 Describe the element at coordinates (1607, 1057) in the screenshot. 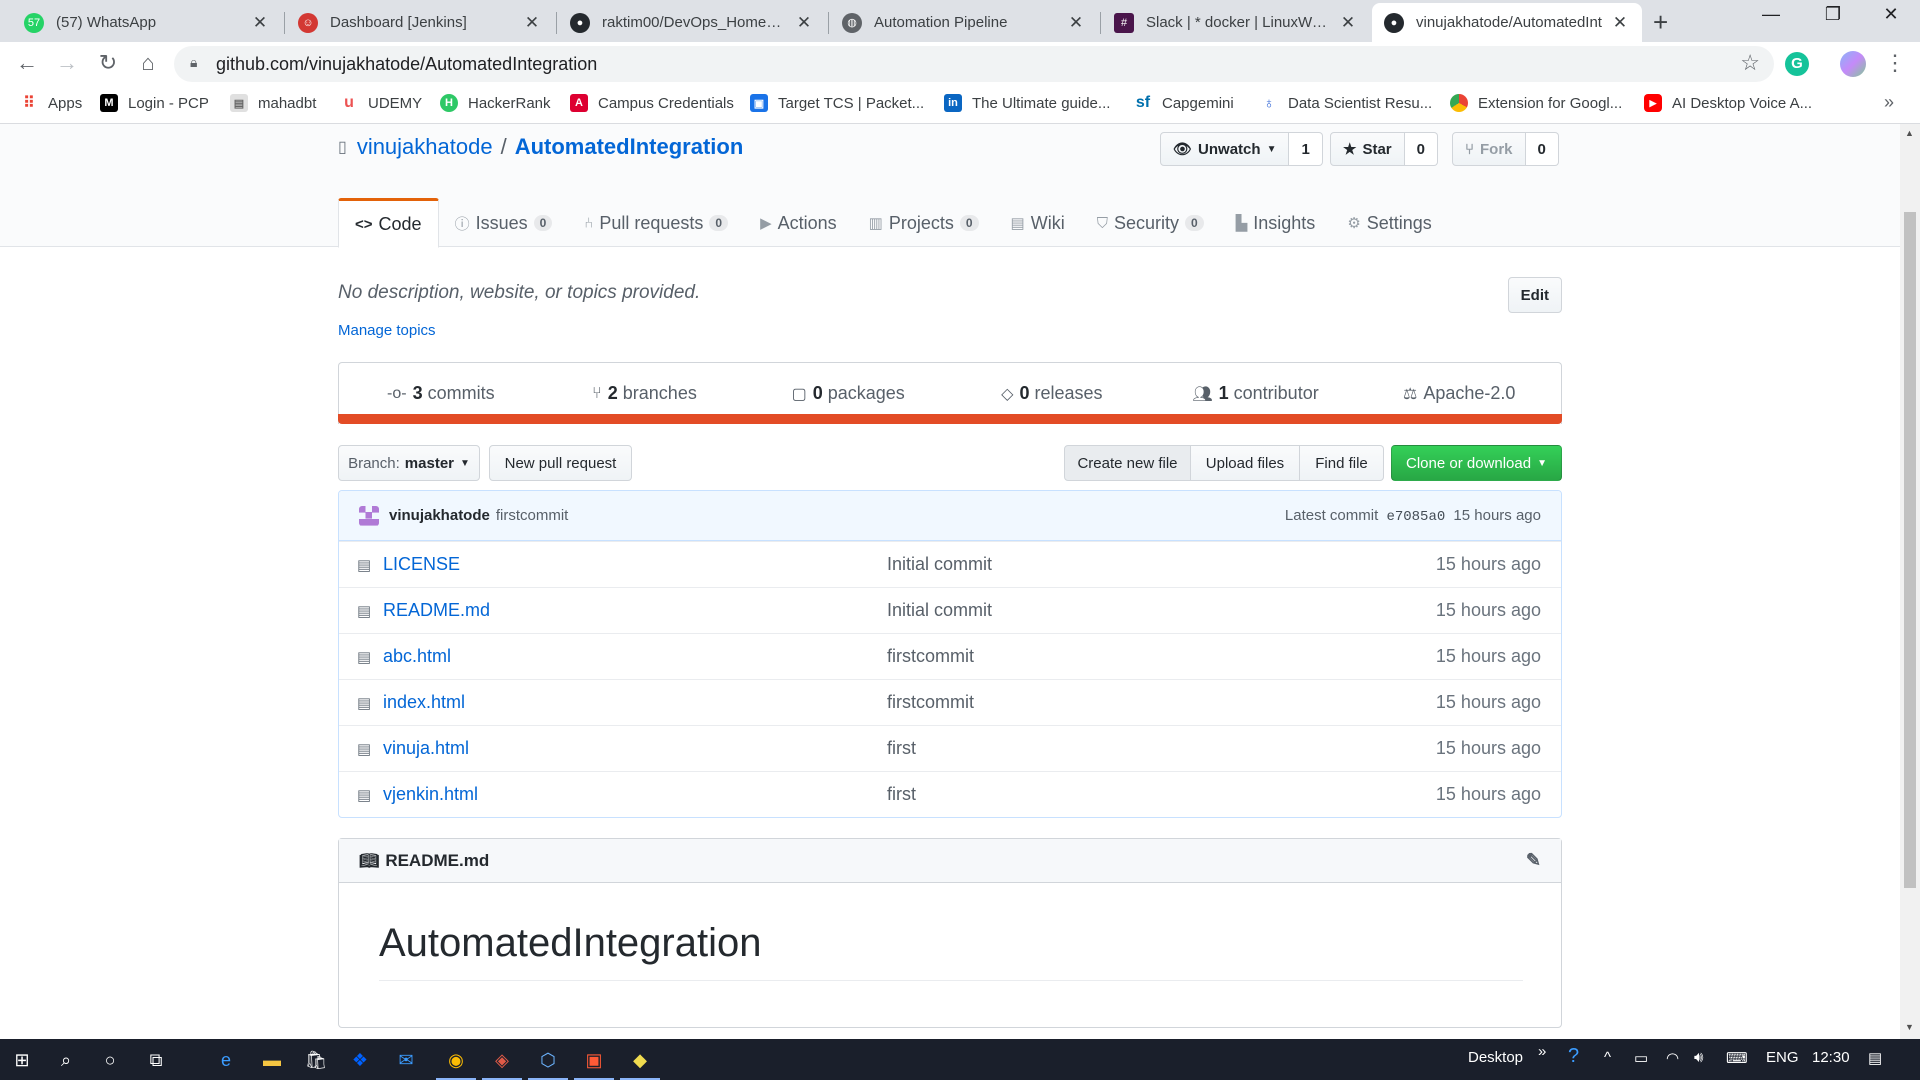

I see `chevron-up-icon: ^` at that location.